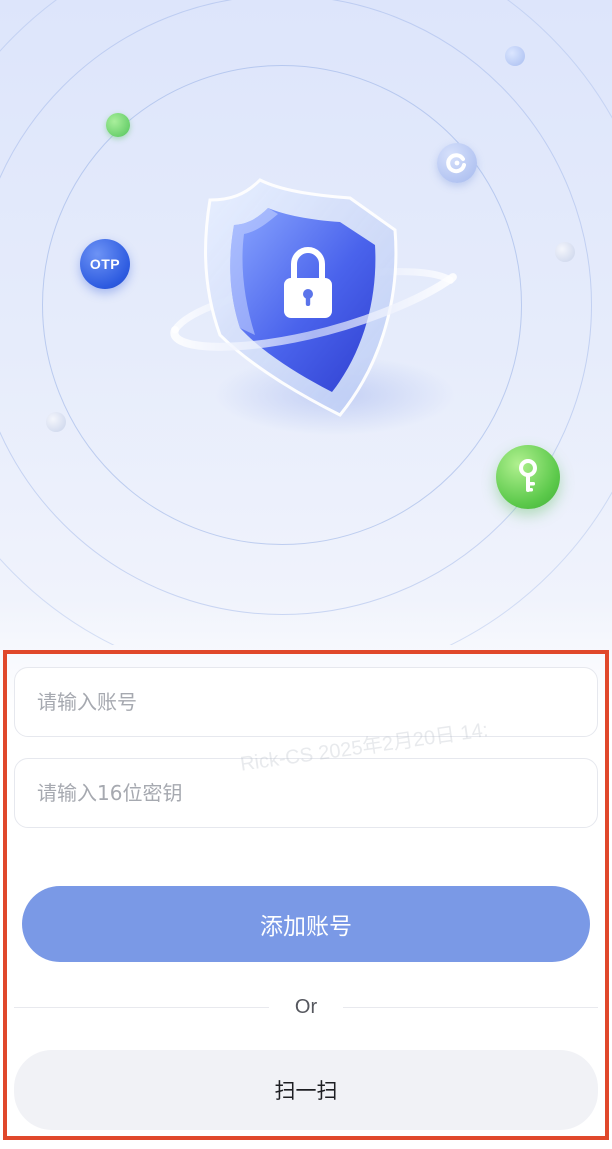 This screenshot has width=612, height=1149. I want to click on green-orb, so click(118, 125).